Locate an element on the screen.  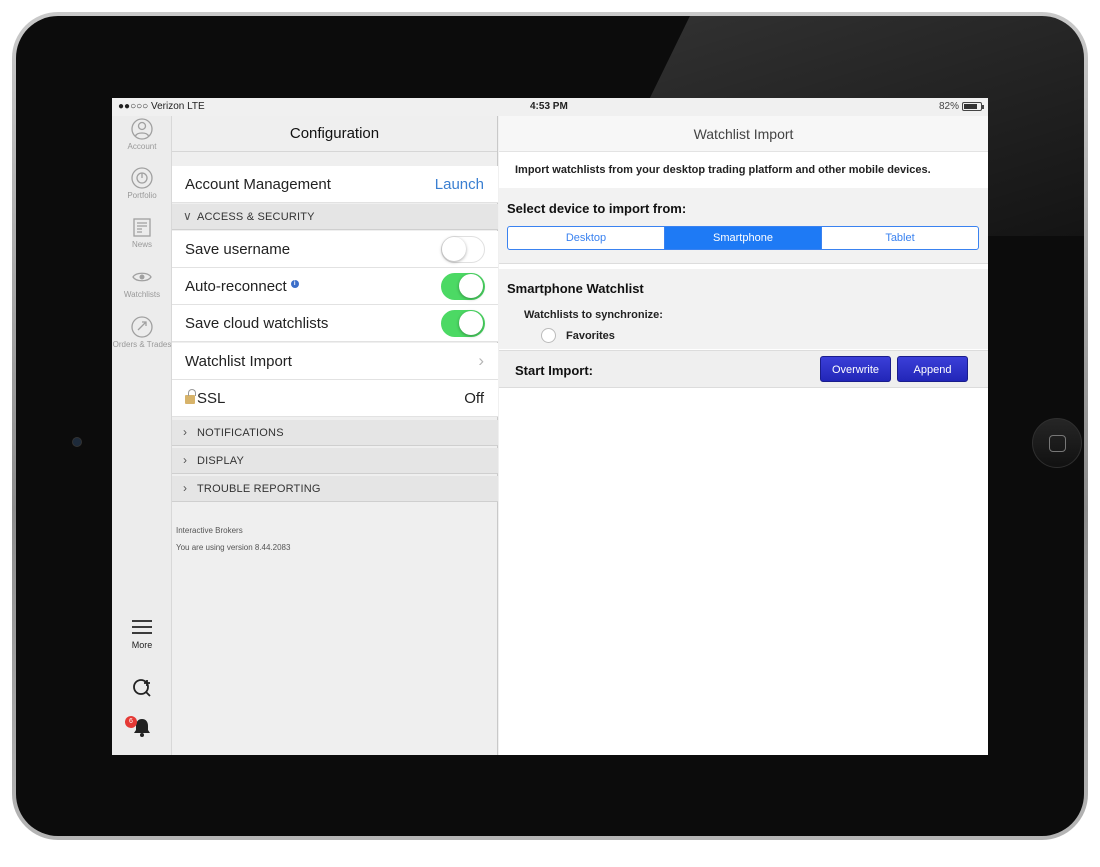
tab-orders-trades: Orders & Trades is located at coordinates (142, 332).